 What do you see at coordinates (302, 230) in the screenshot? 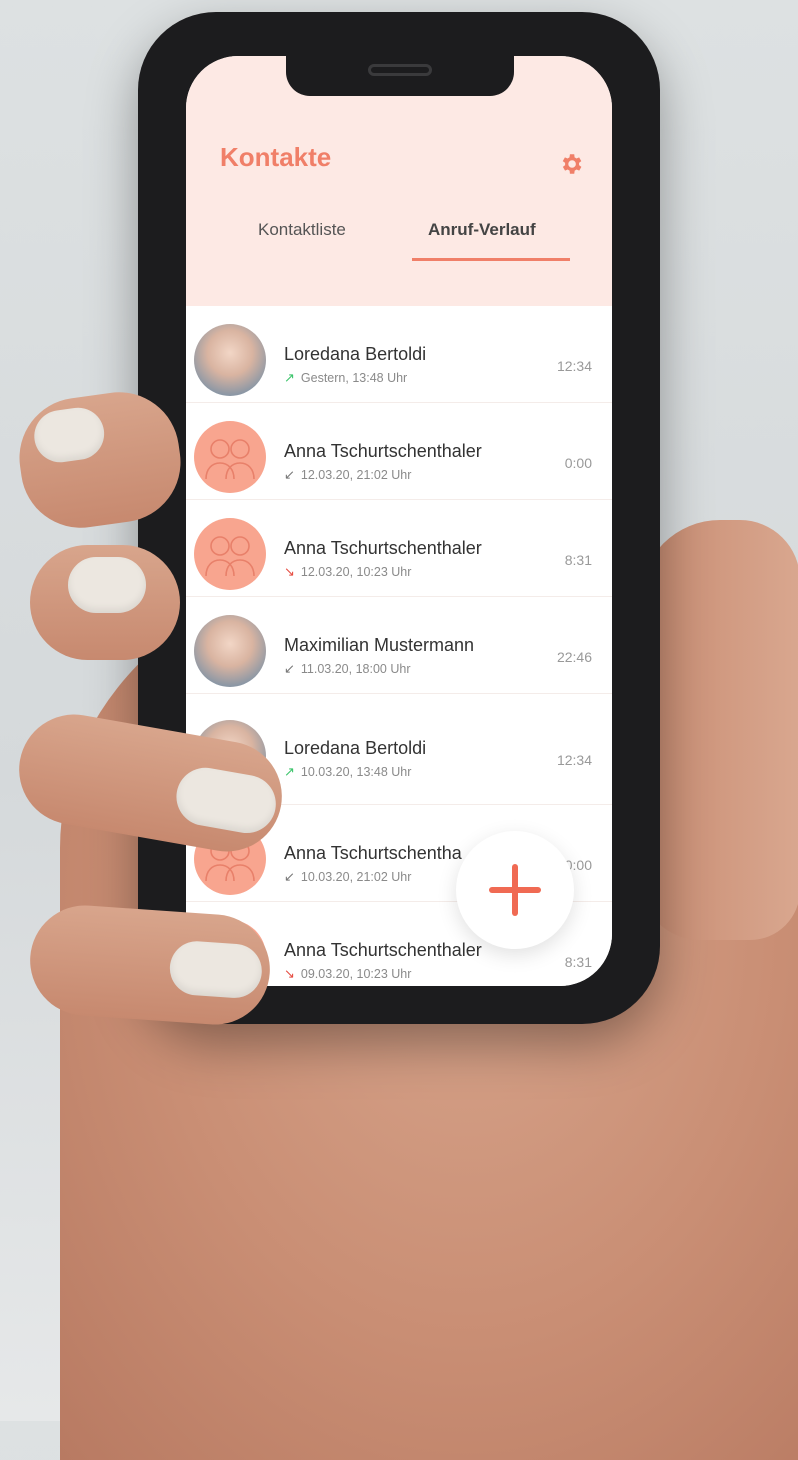
I see `tab-kontaktliste: Kontaktliste` at bounding box center [302, 230].